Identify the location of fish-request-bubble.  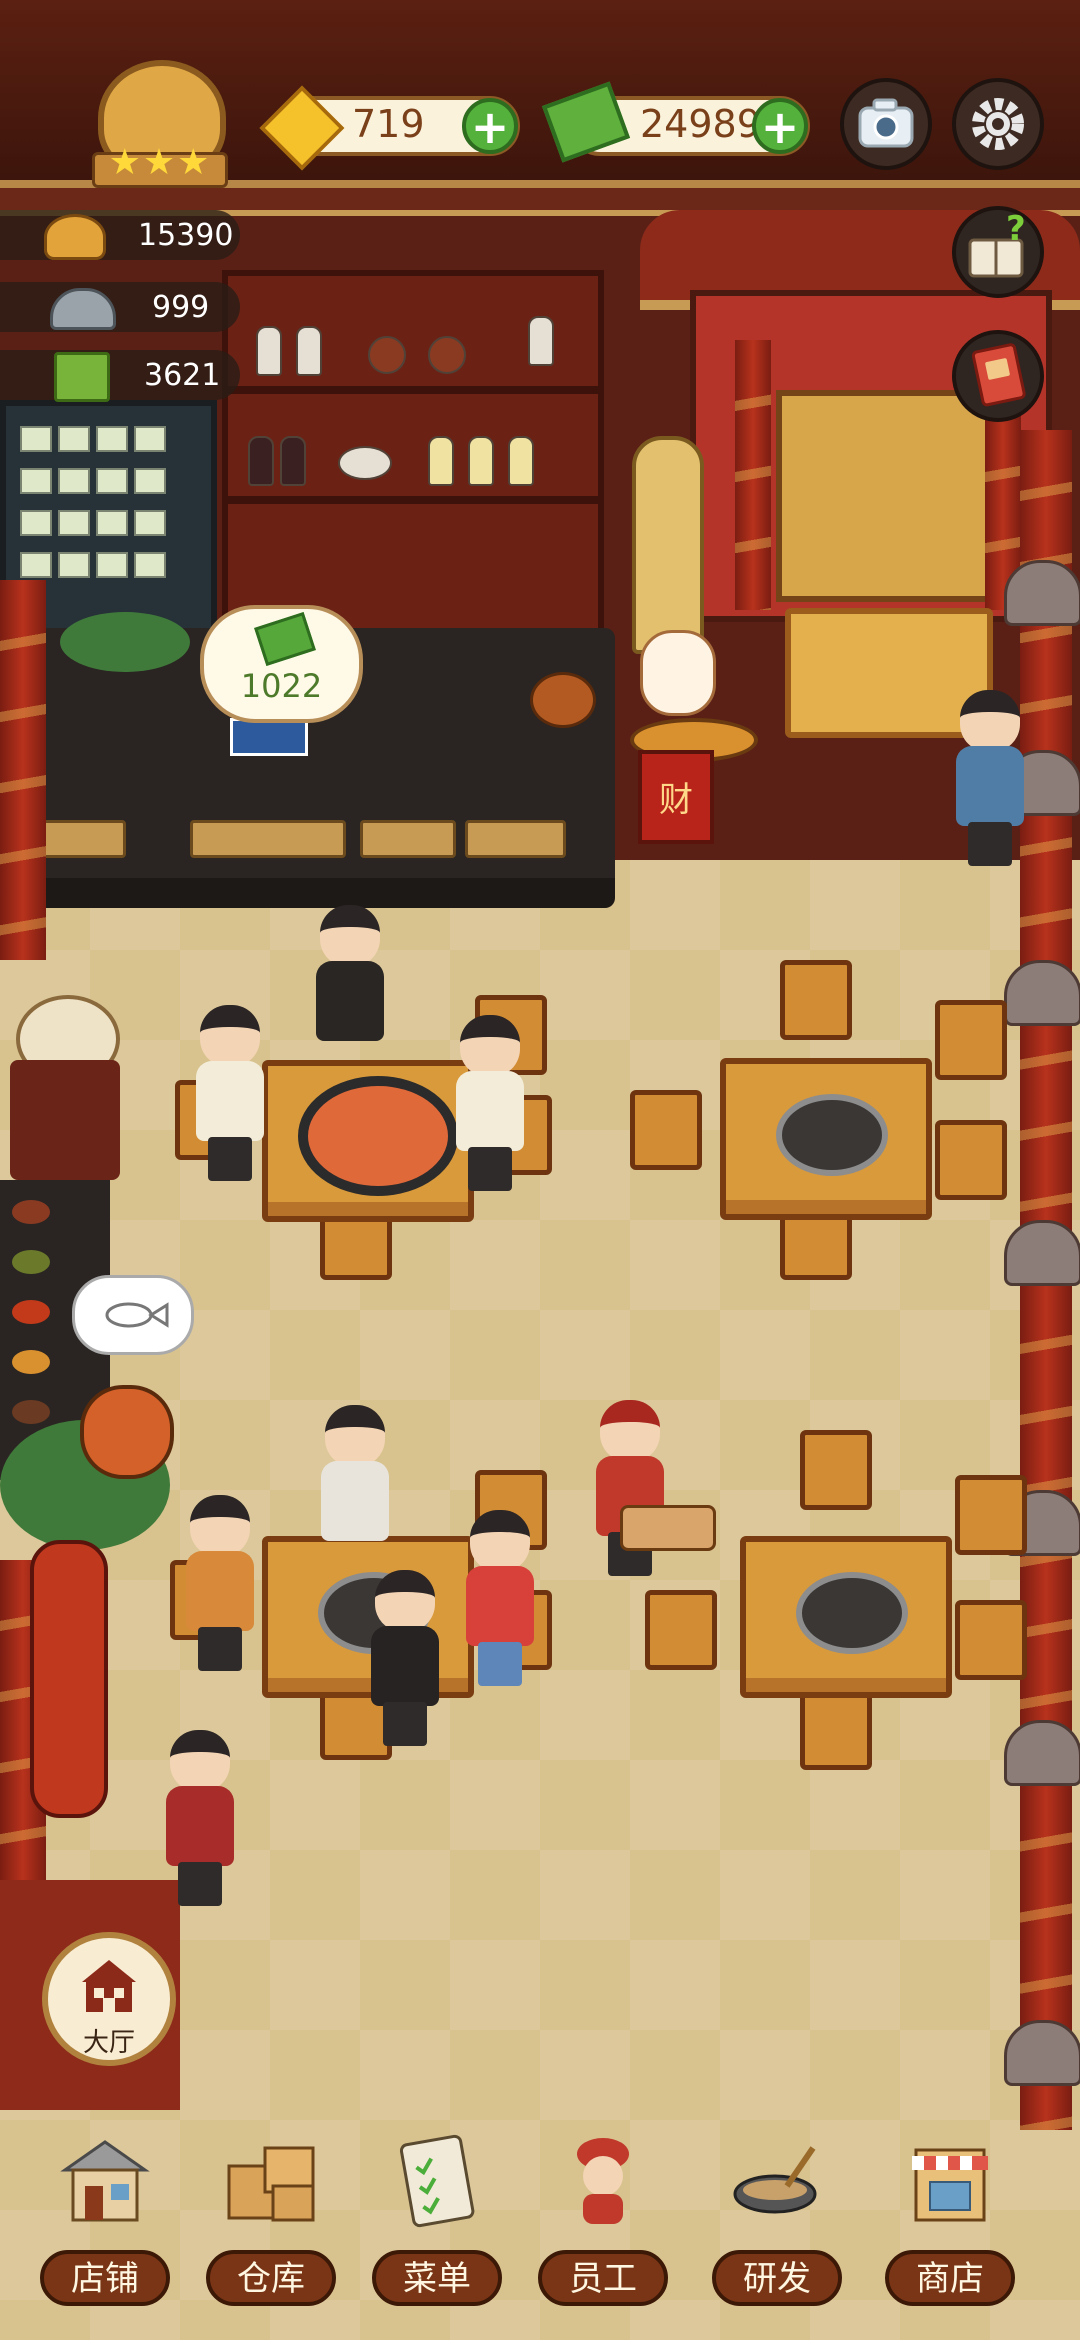
(133, 1315).